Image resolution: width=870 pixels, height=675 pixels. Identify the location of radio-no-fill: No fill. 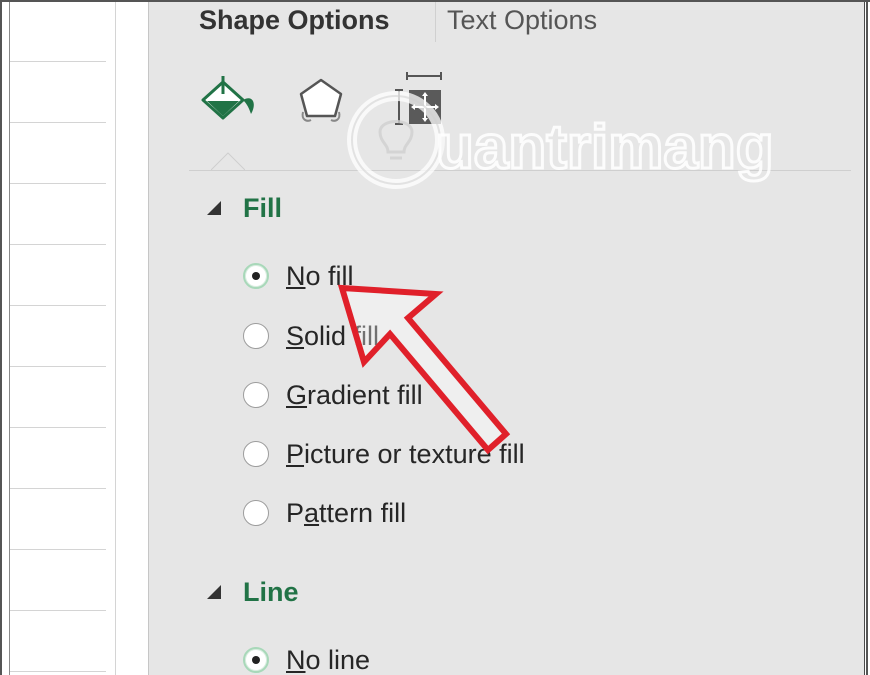
(298, 276).